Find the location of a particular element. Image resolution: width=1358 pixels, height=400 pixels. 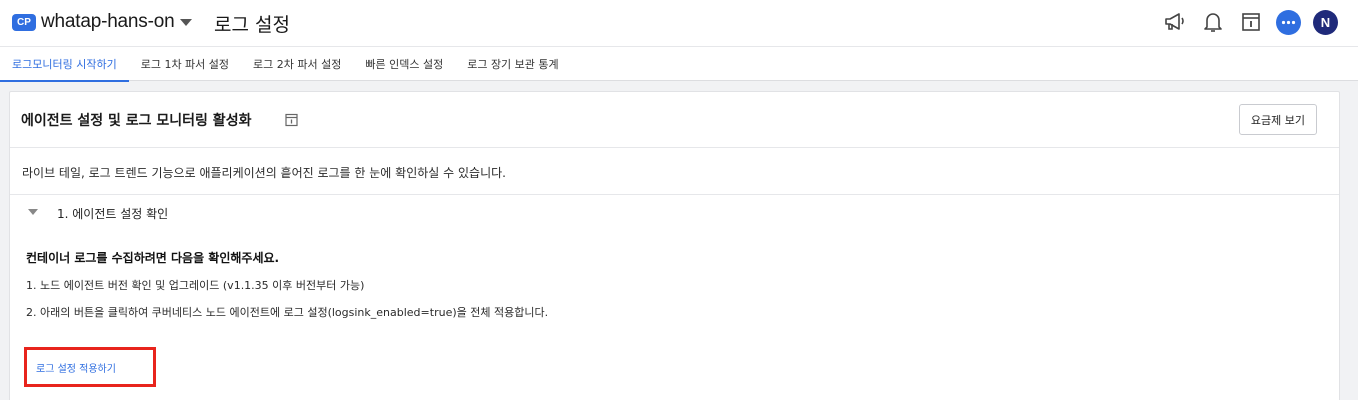

tab-quick-index: 빠른 인덱스 설정 is located at coordinates (404, 64).